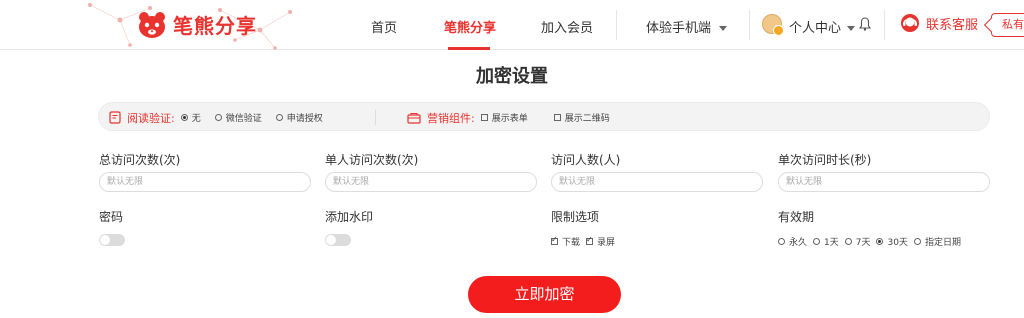  I want to click on validity-option-date: 指定日期, so click(937, 241).